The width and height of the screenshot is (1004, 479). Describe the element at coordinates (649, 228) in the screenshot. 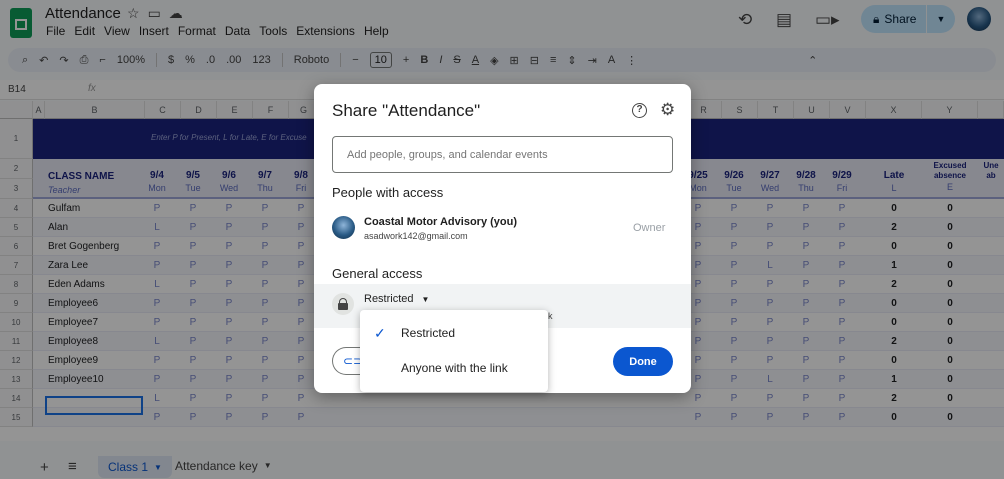

I see `owner-role: Owner` at that location.